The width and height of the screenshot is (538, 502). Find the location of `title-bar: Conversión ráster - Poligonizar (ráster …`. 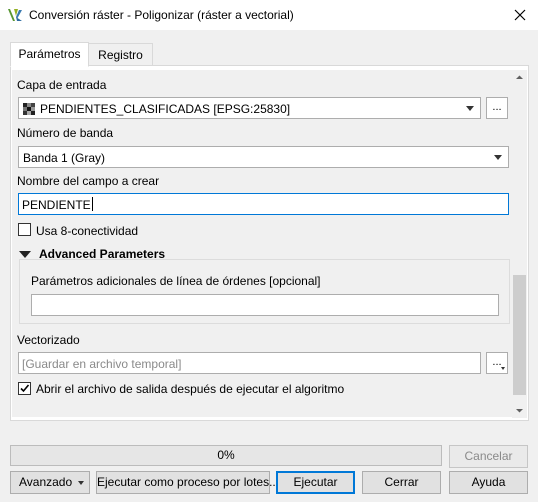

title-bar: Conversión ráster - Poligonizar (ráster … is located at coordinates (269, 15).